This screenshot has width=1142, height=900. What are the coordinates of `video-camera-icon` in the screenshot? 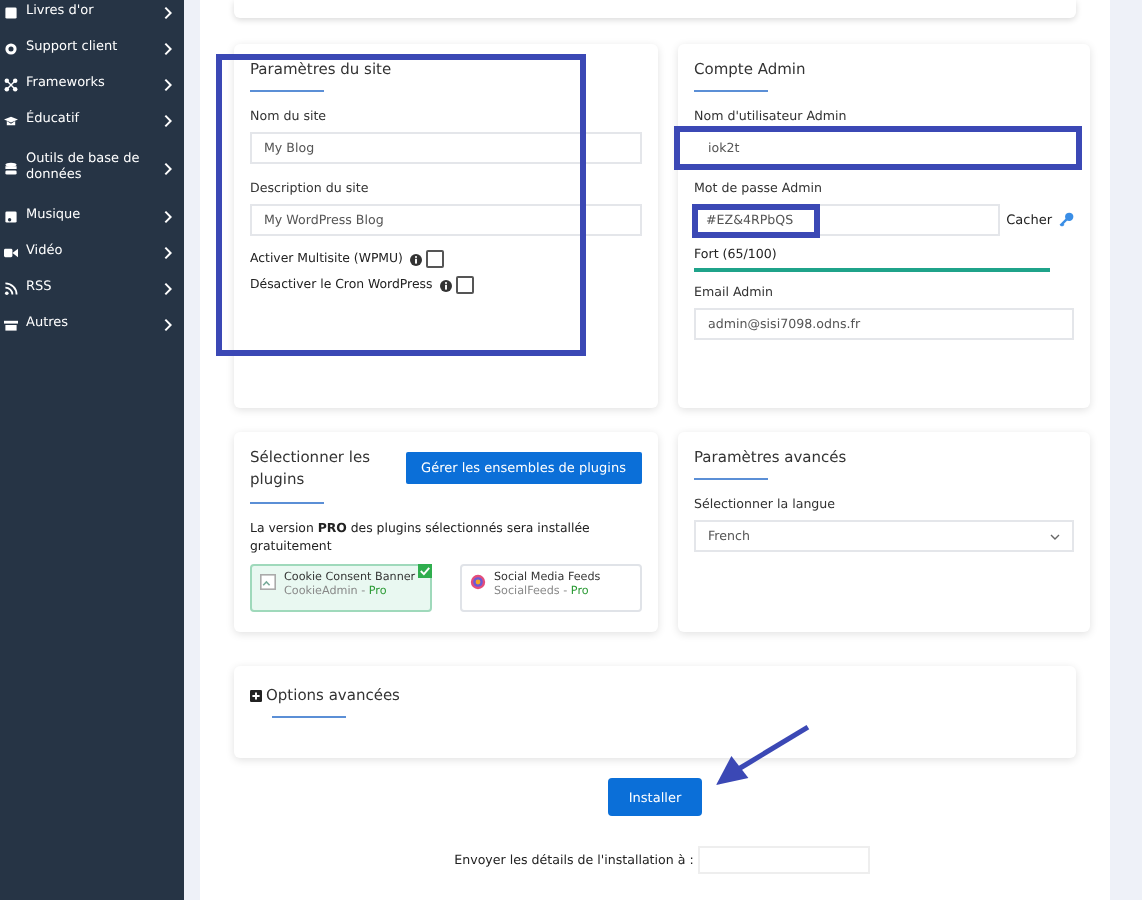 It's located at (11, 252).